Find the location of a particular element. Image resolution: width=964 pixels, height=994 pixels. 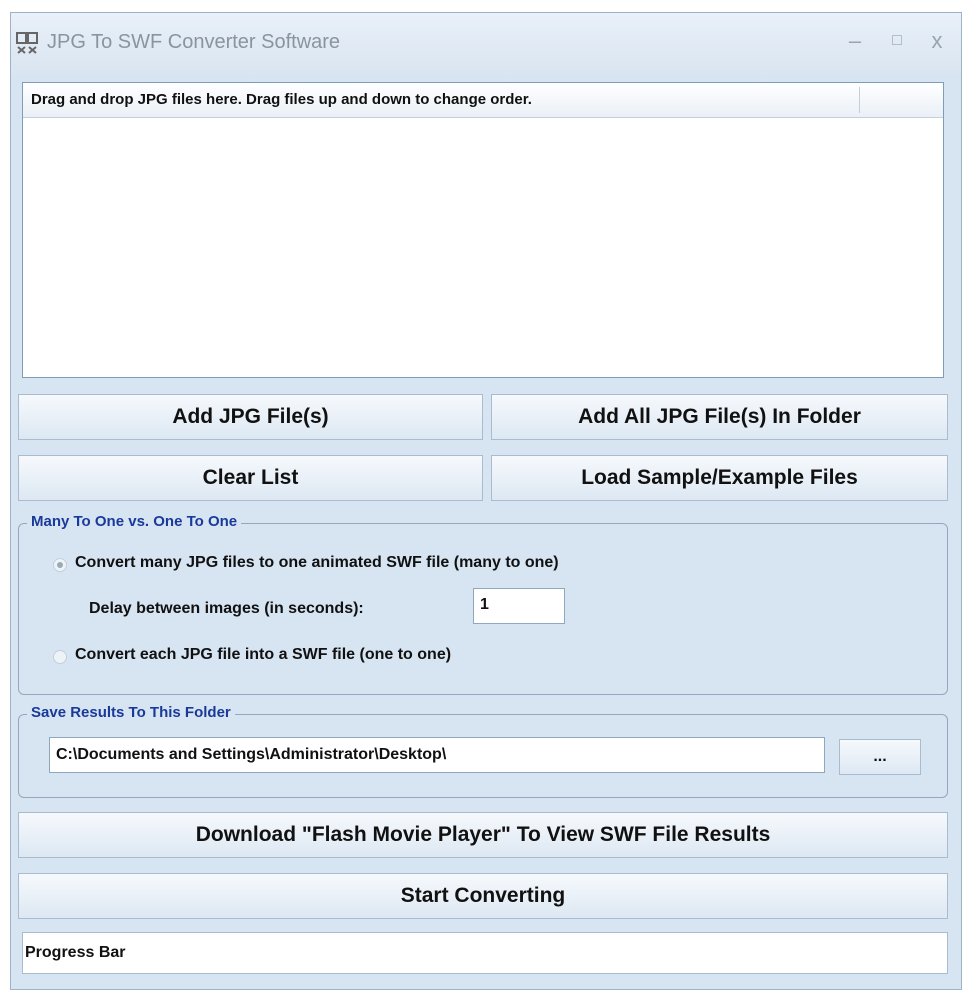

one-to-one-radio is located at coordinates (60, 657).